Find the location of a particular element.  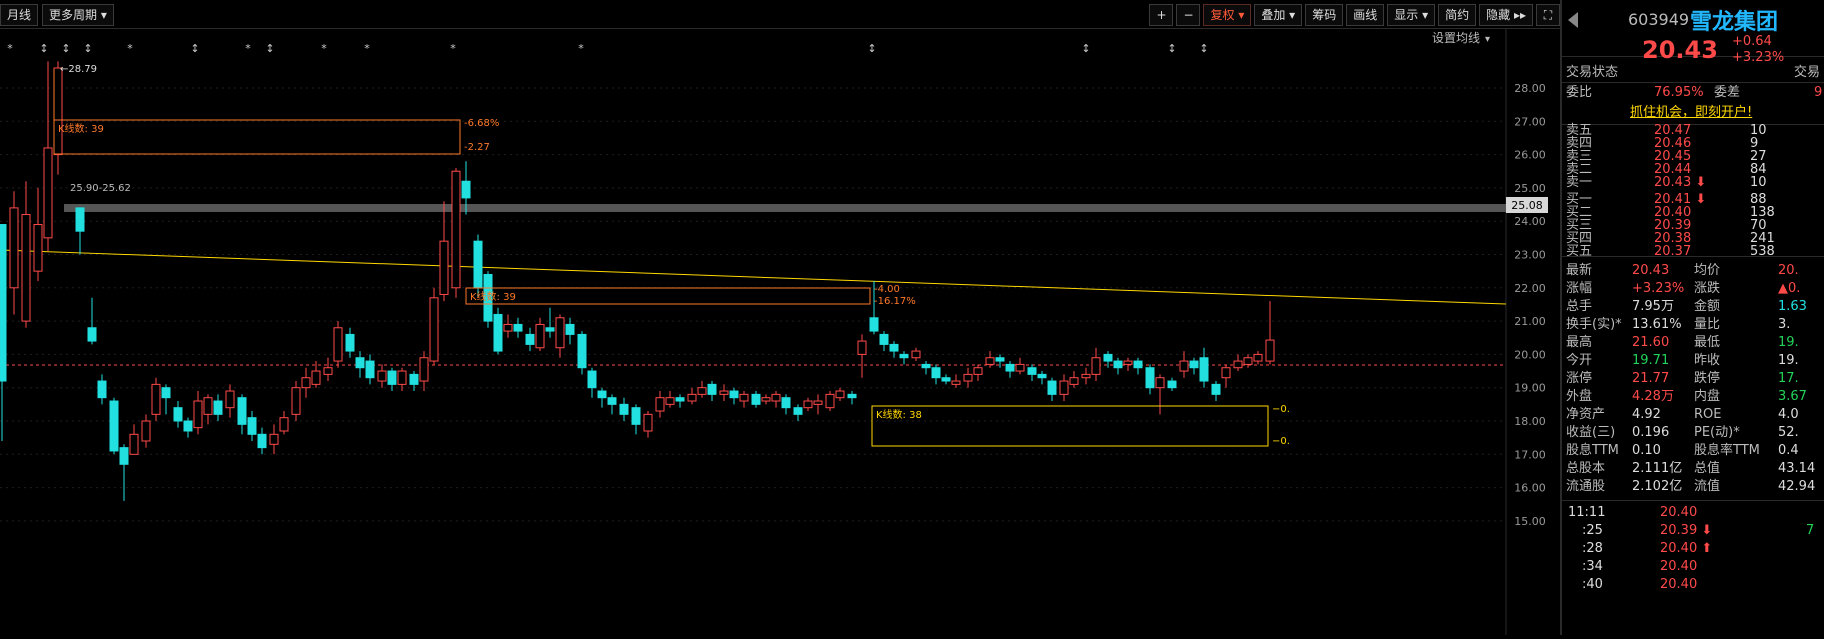

stat-label: 涨幅 is located at coordinates (1579, 288).